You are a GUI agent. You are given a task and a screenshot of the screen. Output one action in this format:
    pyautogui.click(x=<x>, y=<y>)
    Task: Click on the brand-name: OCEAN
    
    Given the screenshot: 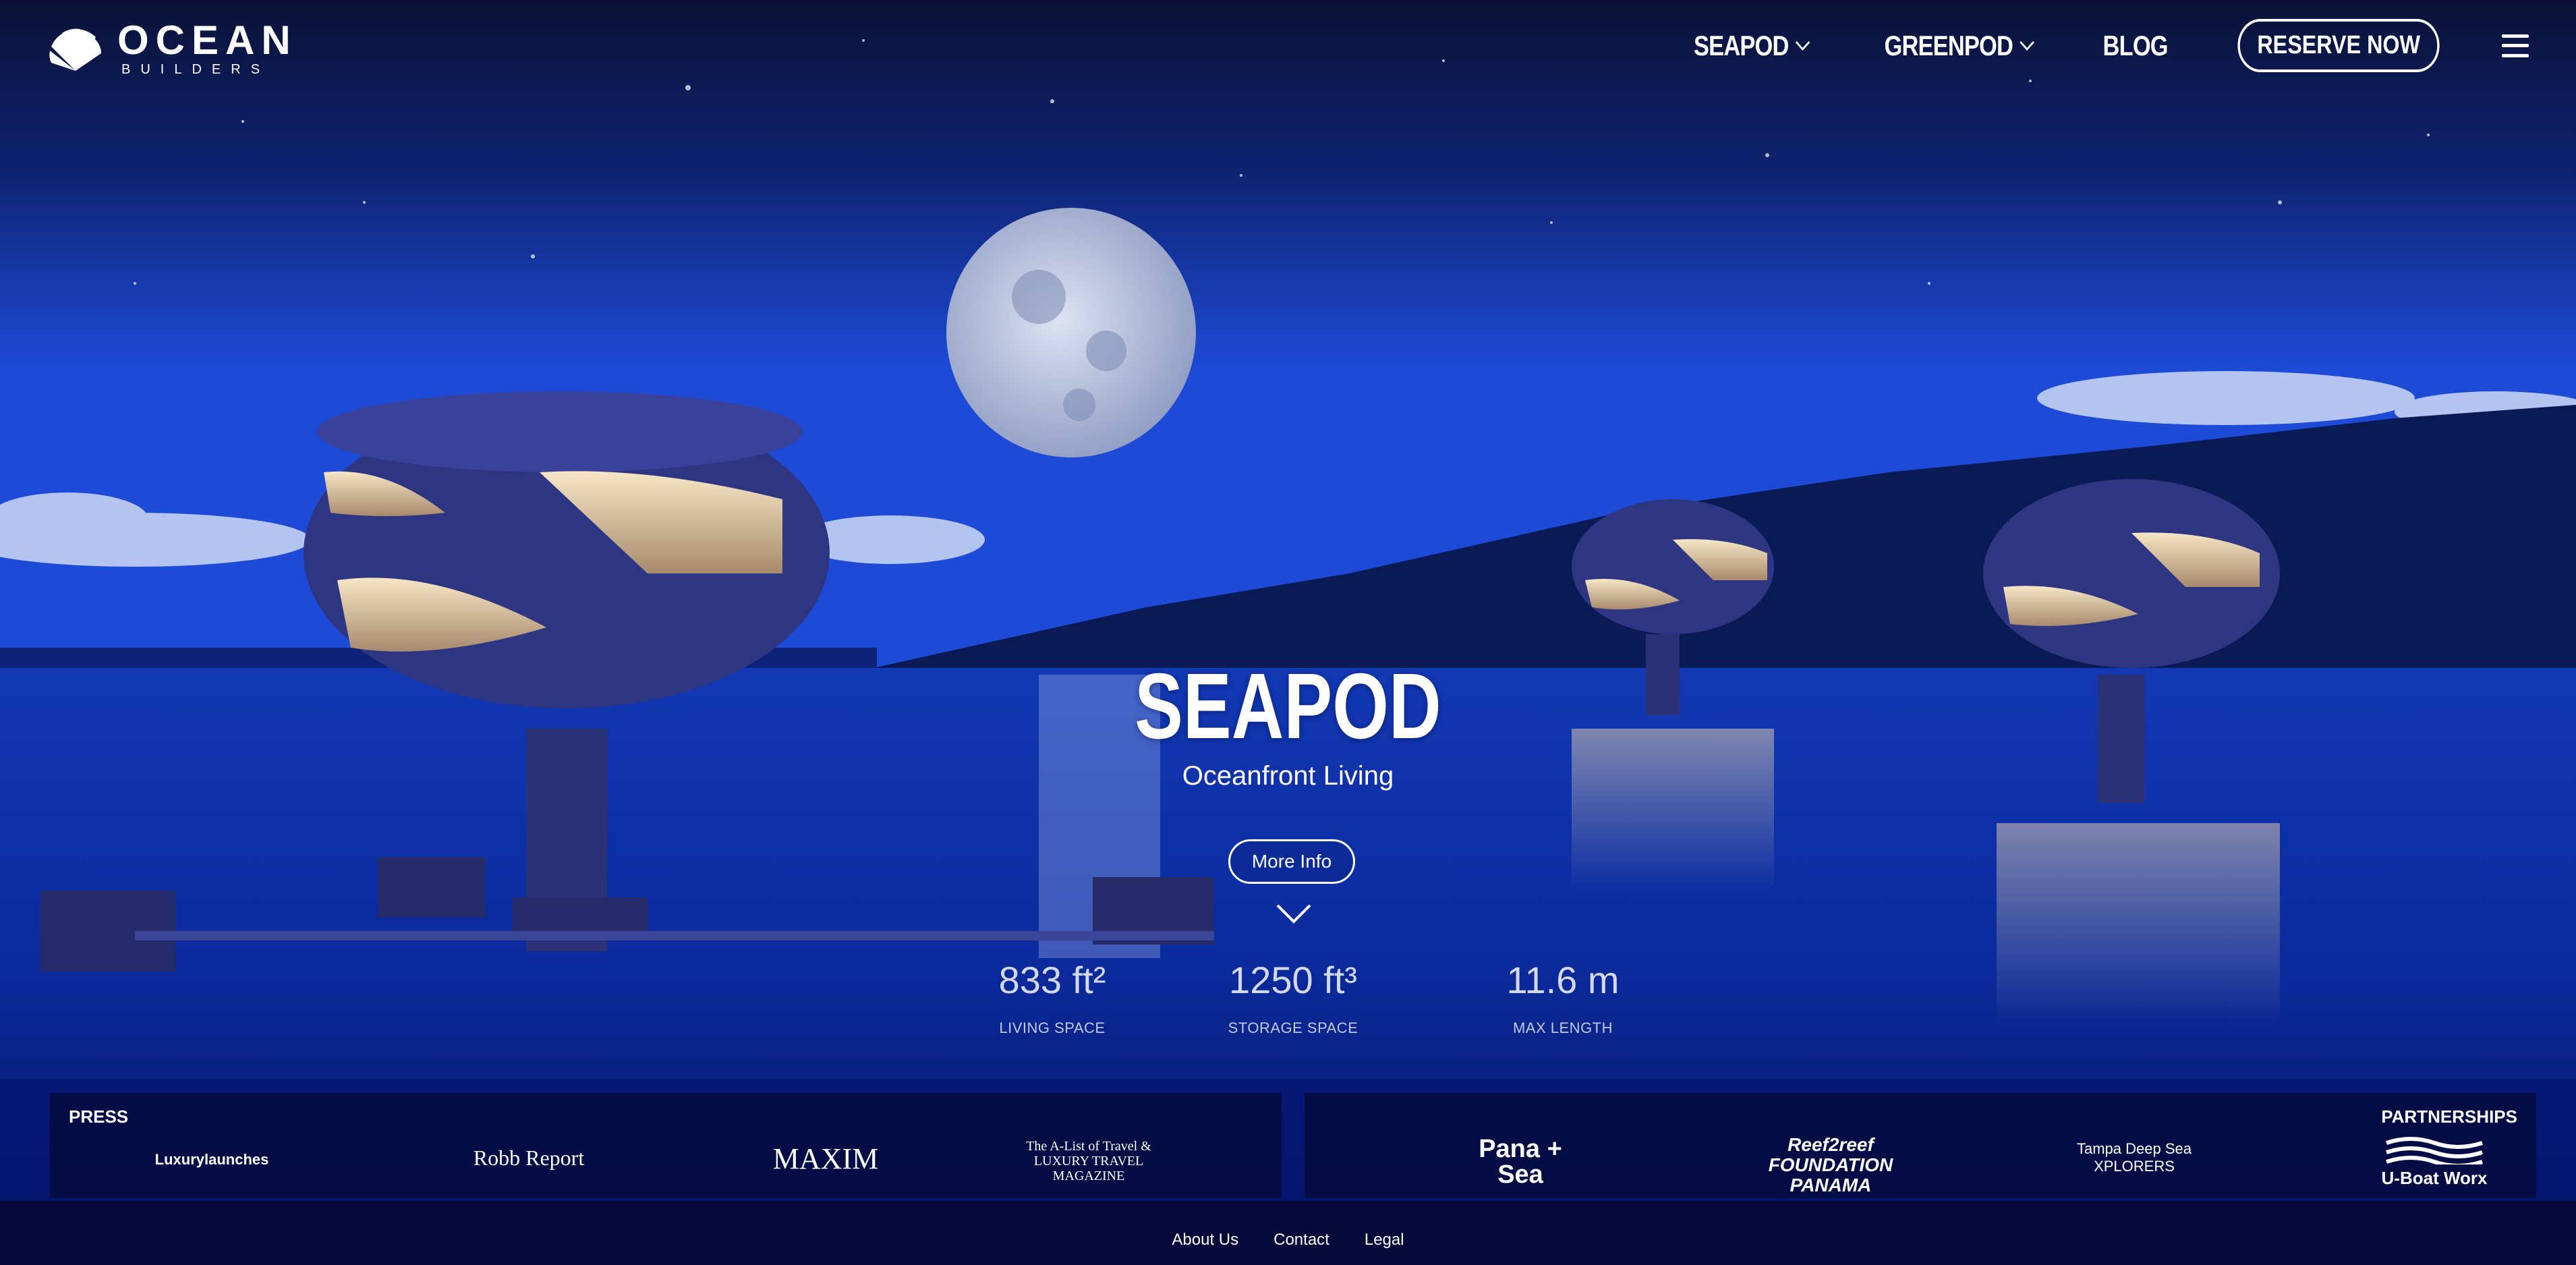 What is the action you would take?
    pyautogui.click(x=207, y=40)
    